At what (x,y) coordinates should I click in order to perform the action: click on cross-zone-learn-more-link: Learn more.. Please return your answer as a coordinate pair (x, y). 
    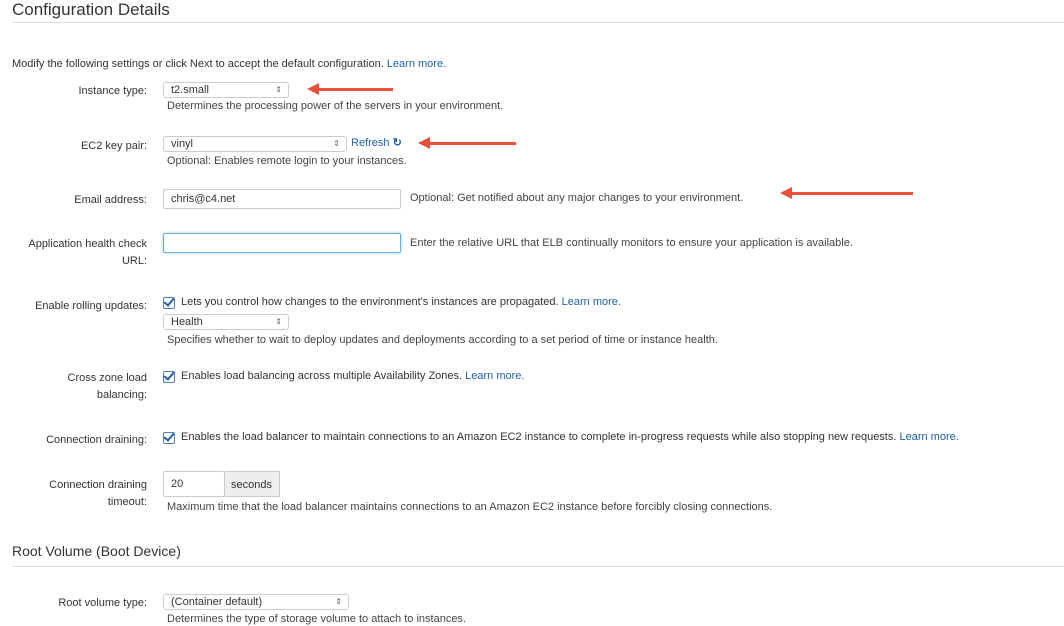
    Looking at the image, I should click on (494, 376).